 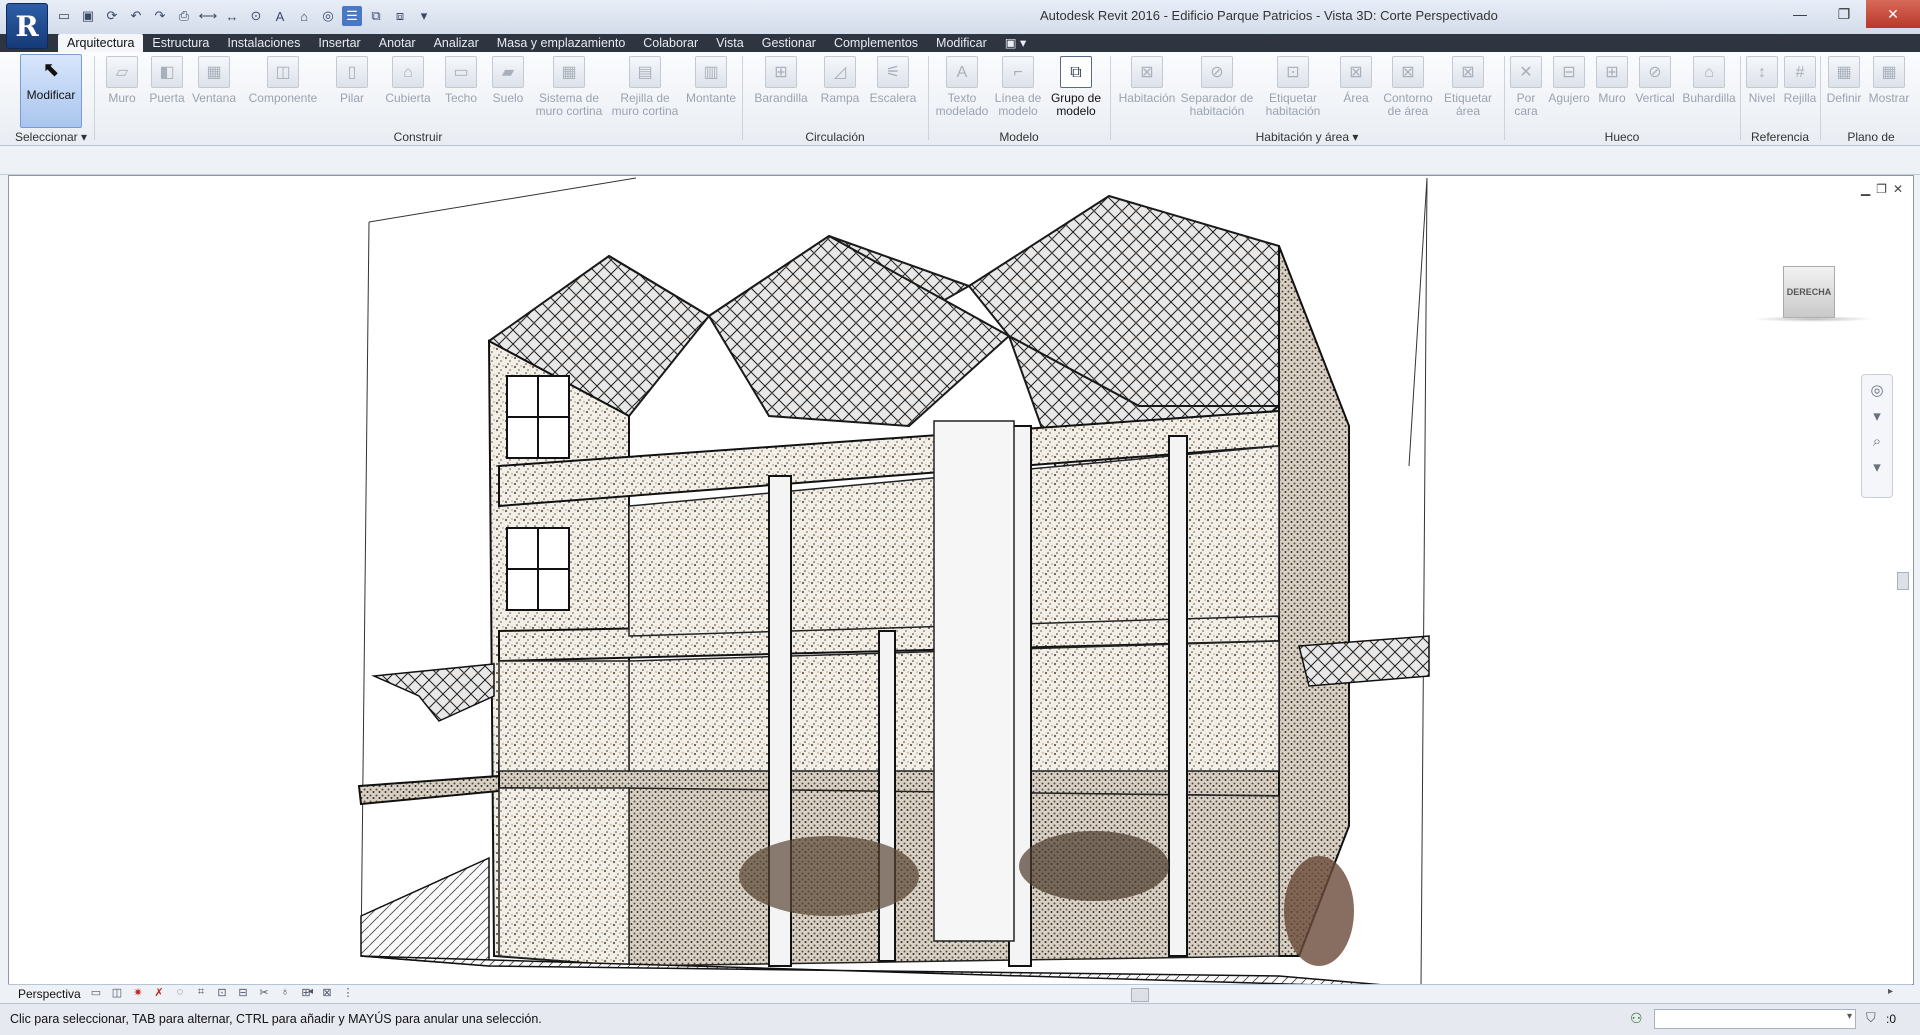 I want to click on tab-insertar: Insertar, so click(x=339, y=43).